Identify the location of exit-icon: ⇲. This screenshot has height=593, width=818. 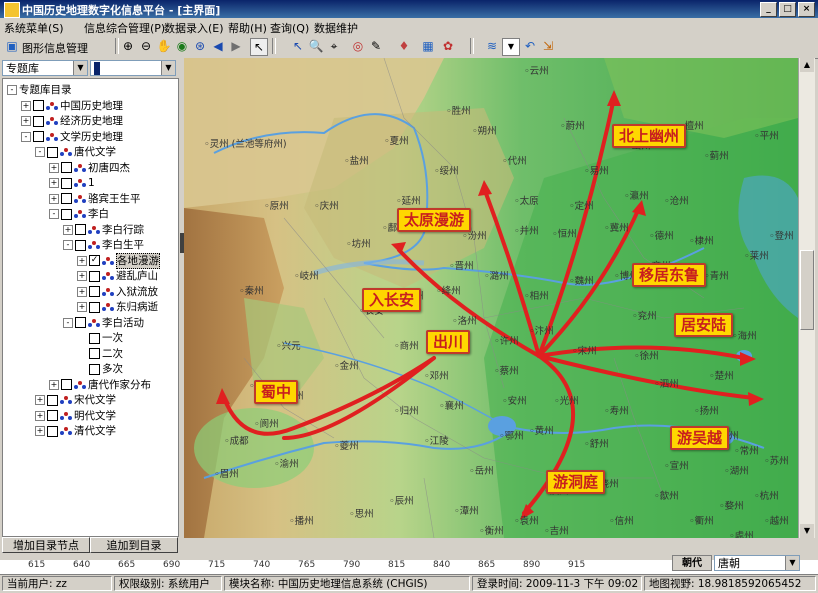
(548, 46).